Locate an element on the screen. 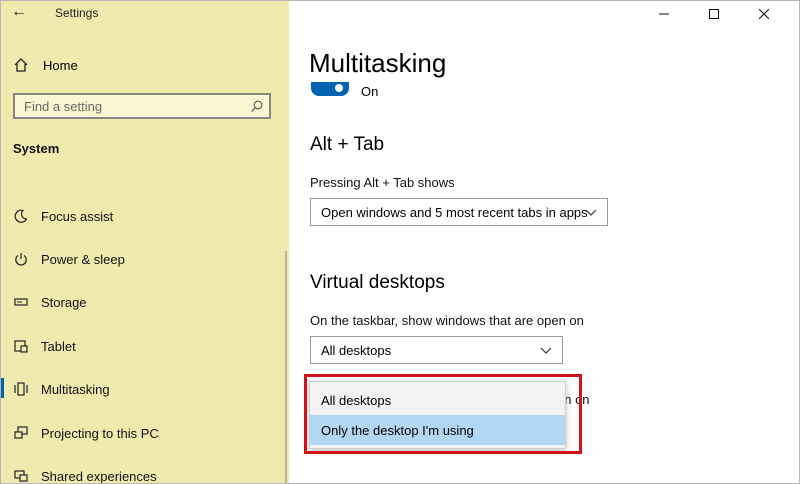 This screenshot has width=800, height=484. sidebar-item-storage: Storage is located at coordinates (148, 302).